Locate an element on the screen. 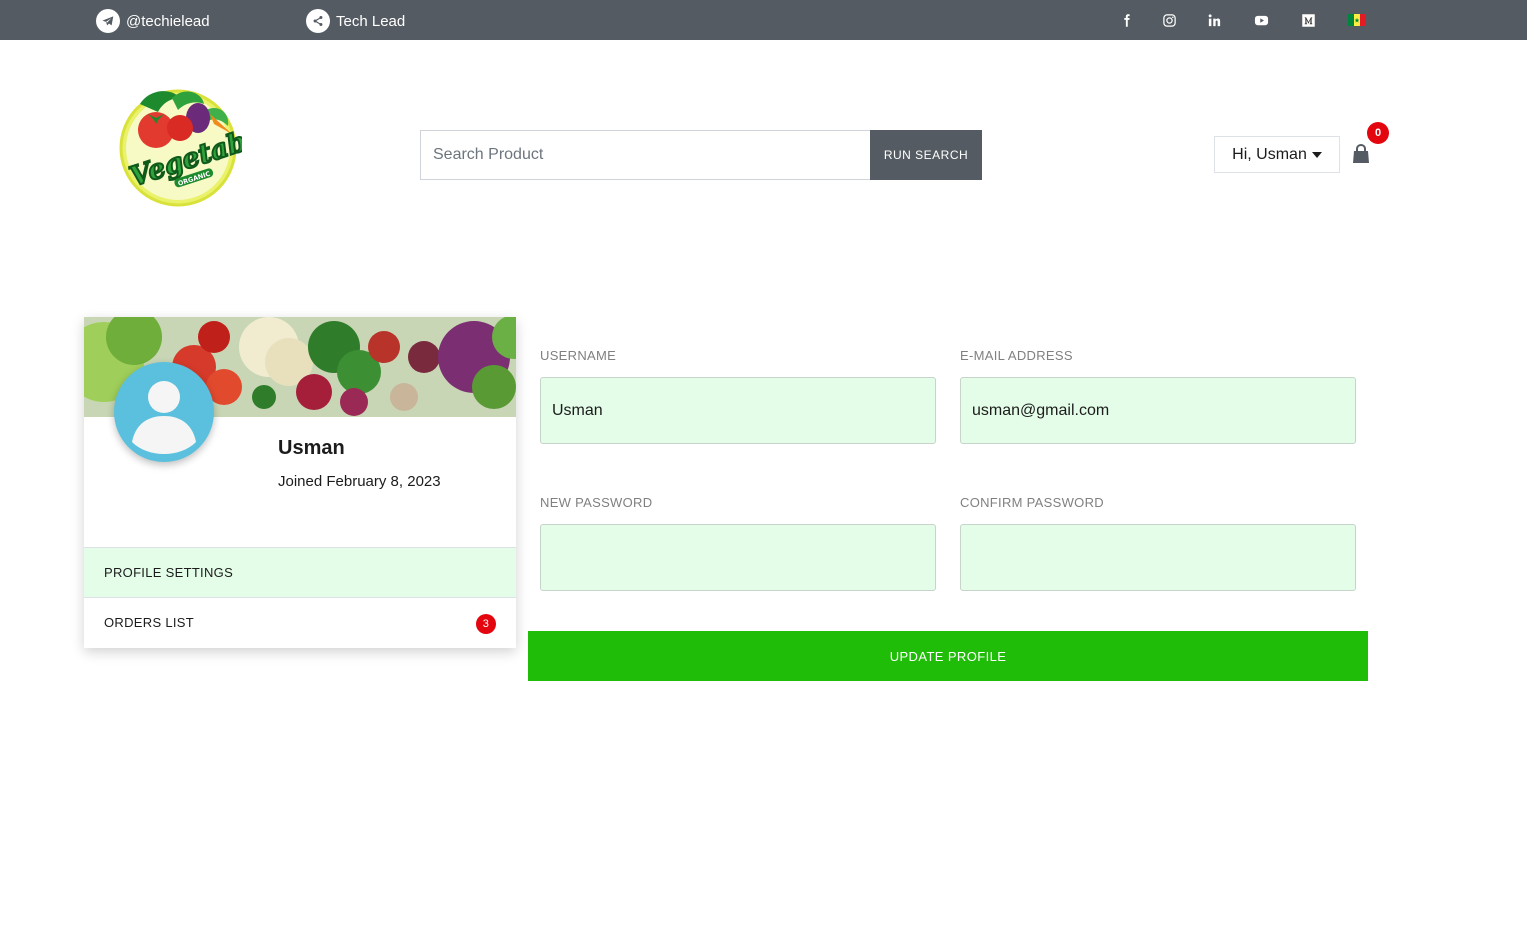 The image size is (1527, 933). new-password-label: NEW PASSWORD is located at coordinates (596, 502).